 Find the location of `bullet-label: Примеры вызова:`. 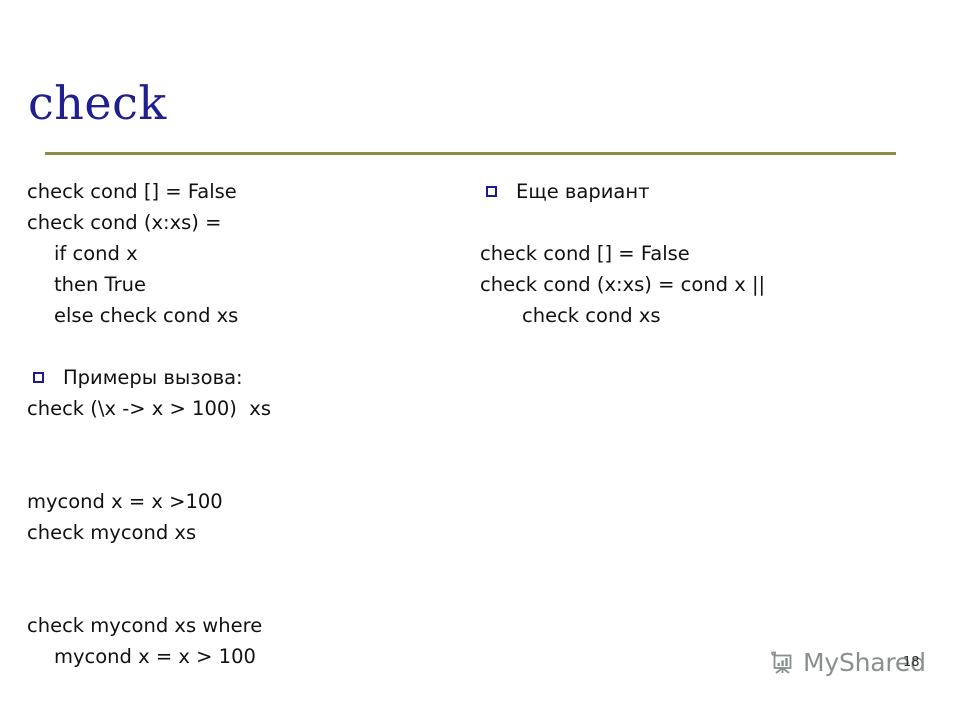

bullet-label: Примеры вызова: is located at coordinates (153, 377).